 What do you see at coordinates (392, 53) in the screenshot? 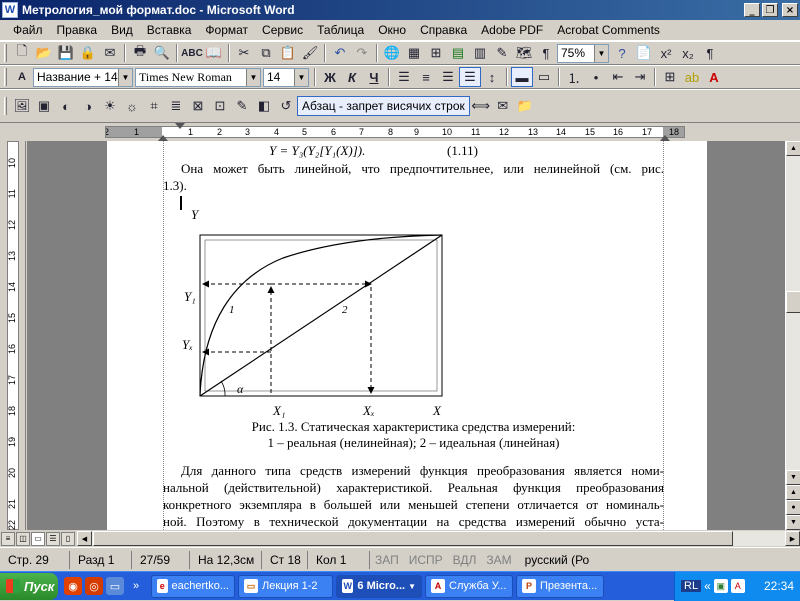
I see `hyperlink-icon: 🌐` at bounding box center [392, 53].